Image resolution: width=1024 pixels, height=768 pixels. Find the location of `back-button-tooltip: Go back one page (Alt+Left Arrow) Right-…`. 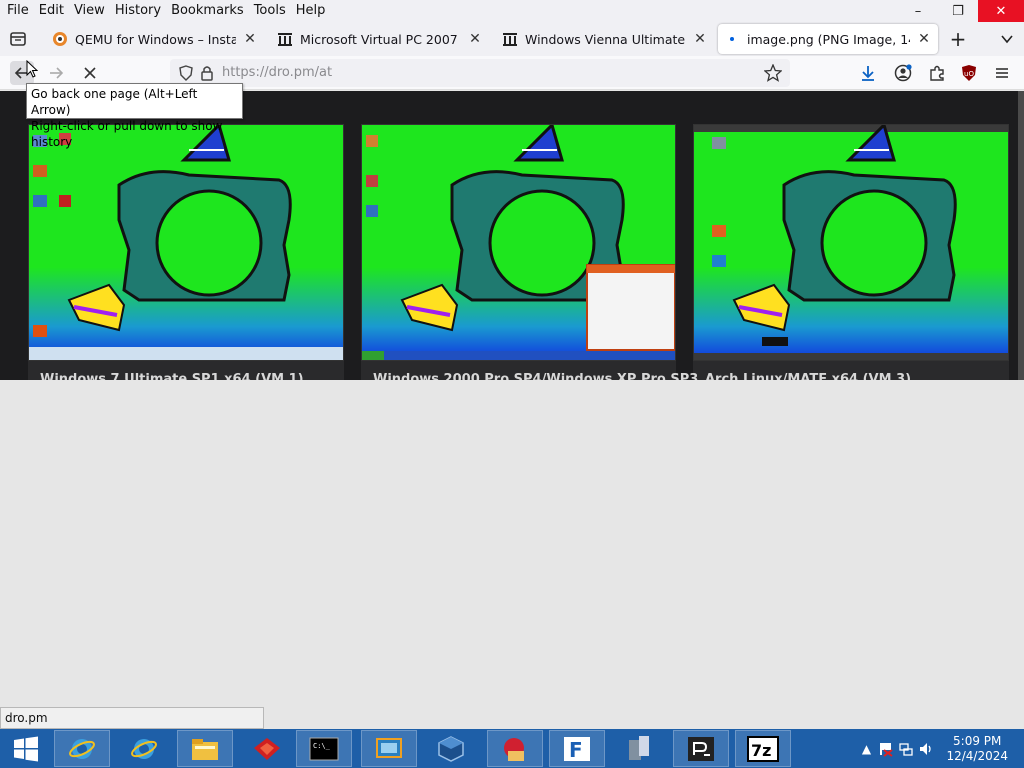

back-button-tooltip: Go back one page (Alt+Left Arrow) Right-… is located at coordinates (134, 116).